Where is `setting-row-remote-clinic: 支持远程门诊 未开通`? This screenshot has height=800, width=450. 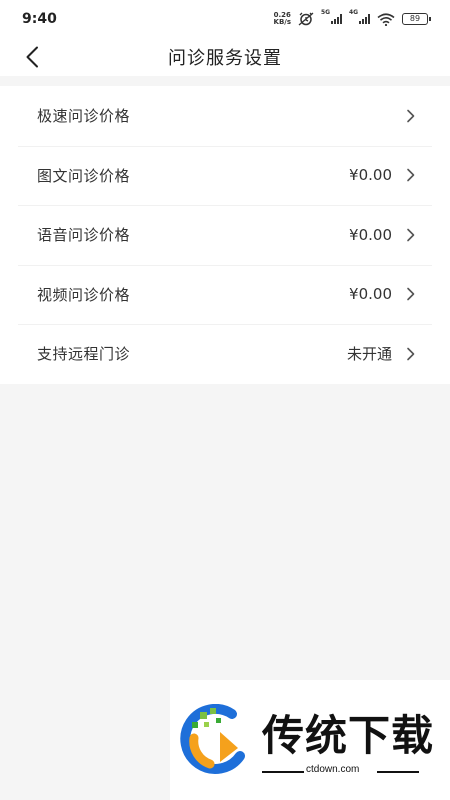 setting-row-remote-clinic: 支持远程门诊 未开通 is located at coordinates (225, 354).